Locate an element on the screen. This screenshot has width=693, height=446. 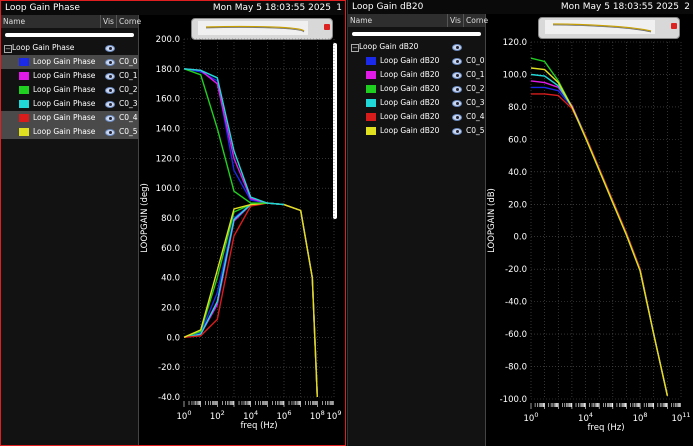
trace-row: Loop Gain Phase C0_2 is located at coordinates (69, 90).